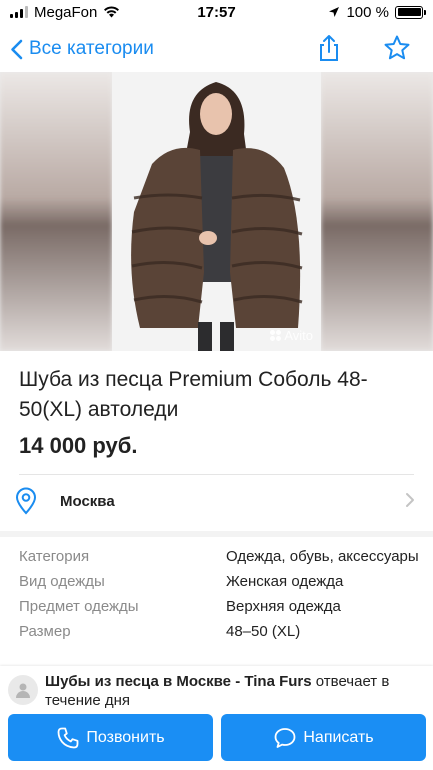  What do you see at coordinates (219, 632) in the screenshot?
I see `param-row: Размер 48–50 (XL)` at bounding box center [219, 632].